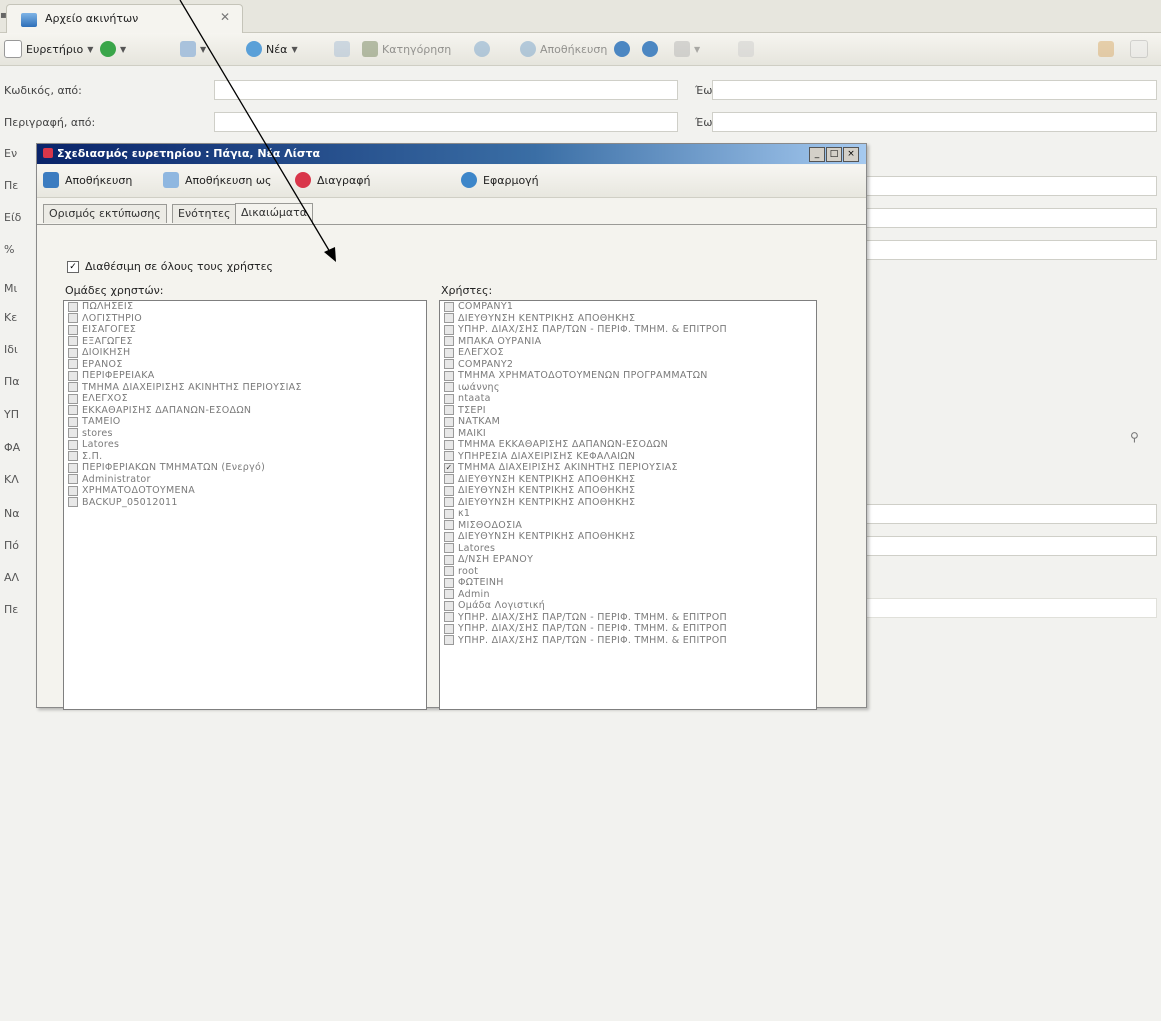  I want to click on annotation-arrow, so click(257, 131).